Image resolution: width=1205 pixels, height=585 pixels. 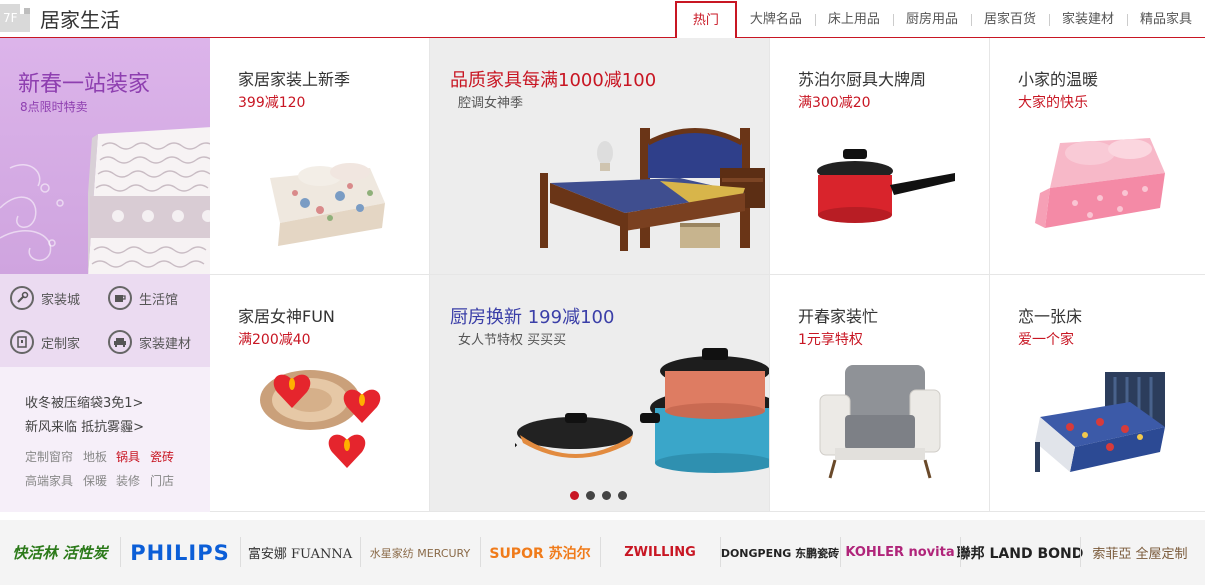 I want to click on tile-title: 小家的温暖, so click(x=1058, y=79).